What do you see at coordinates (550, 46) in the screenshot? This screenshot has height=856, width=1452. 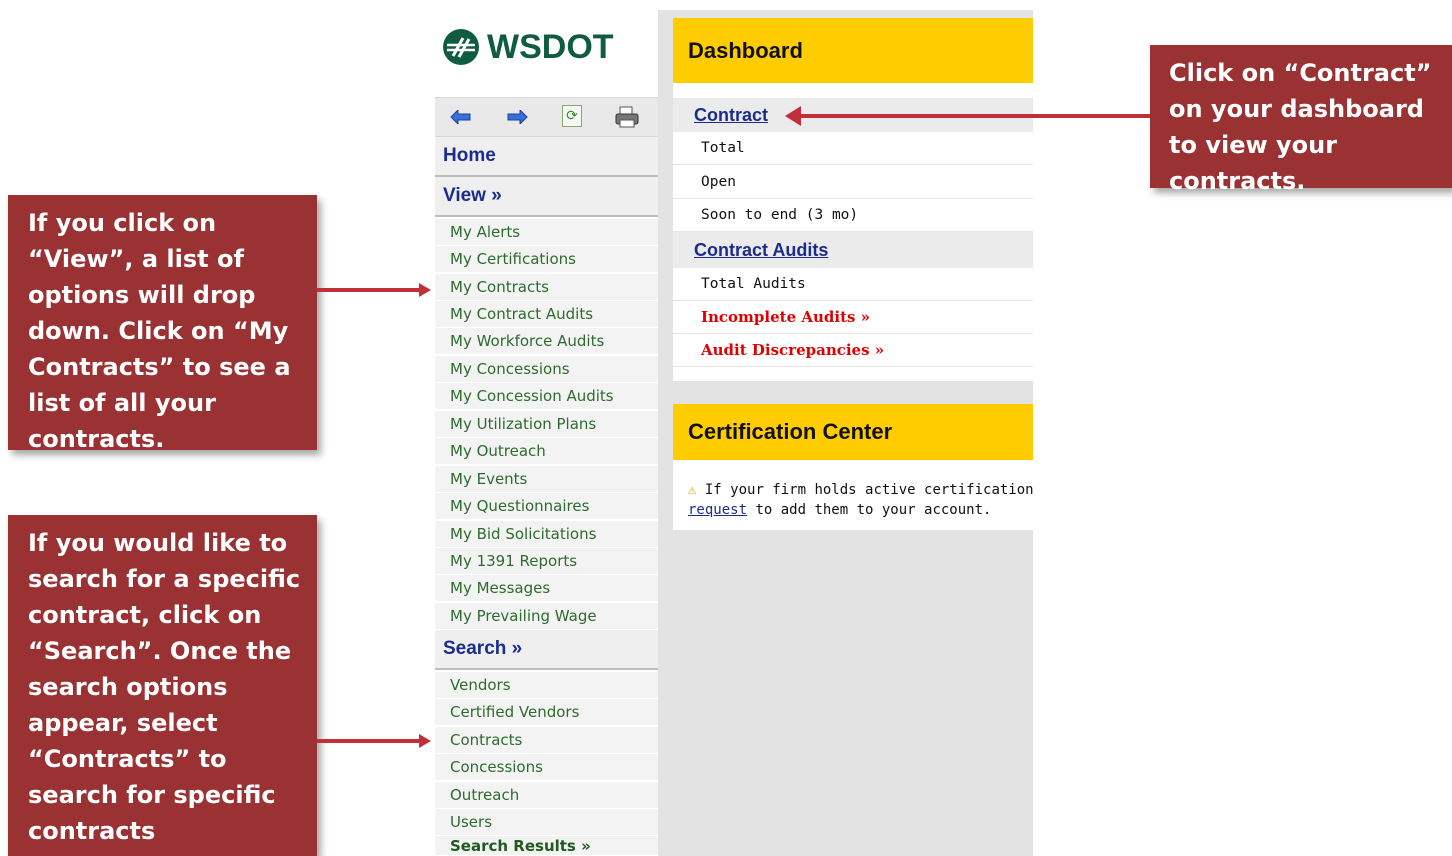 I see `logo-text: WSDOT` at bounding box center [550, 46].